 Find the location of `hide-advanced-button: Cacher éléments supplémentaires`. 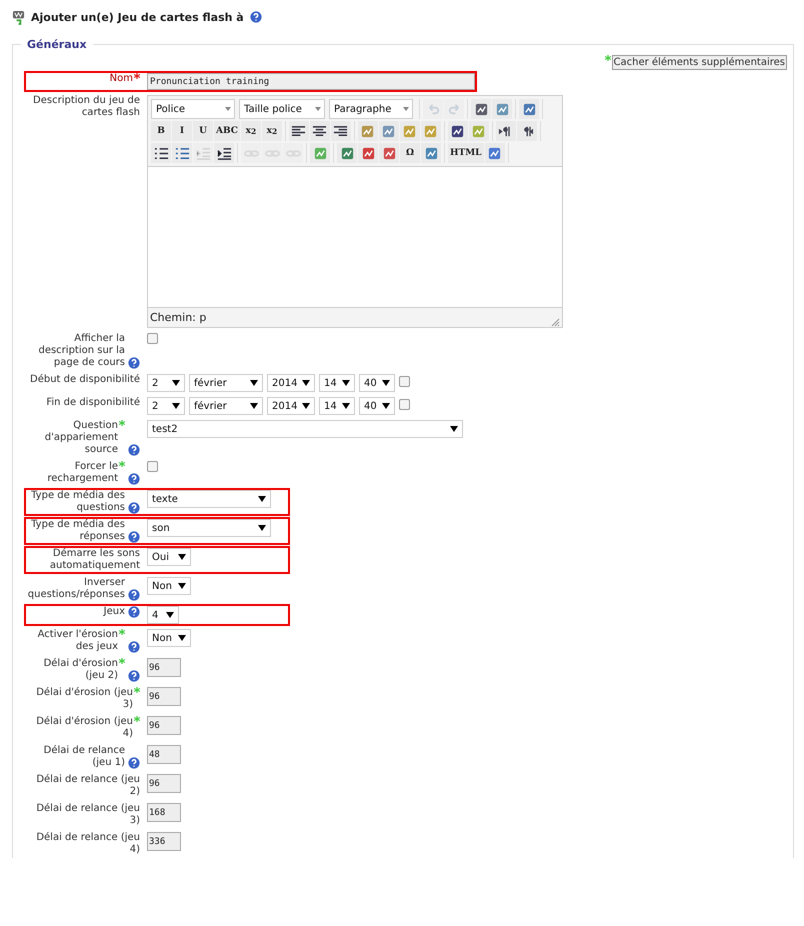

hide-advanced-button: Cacher éléments supplémentaires is located at coordinates (699, 62).